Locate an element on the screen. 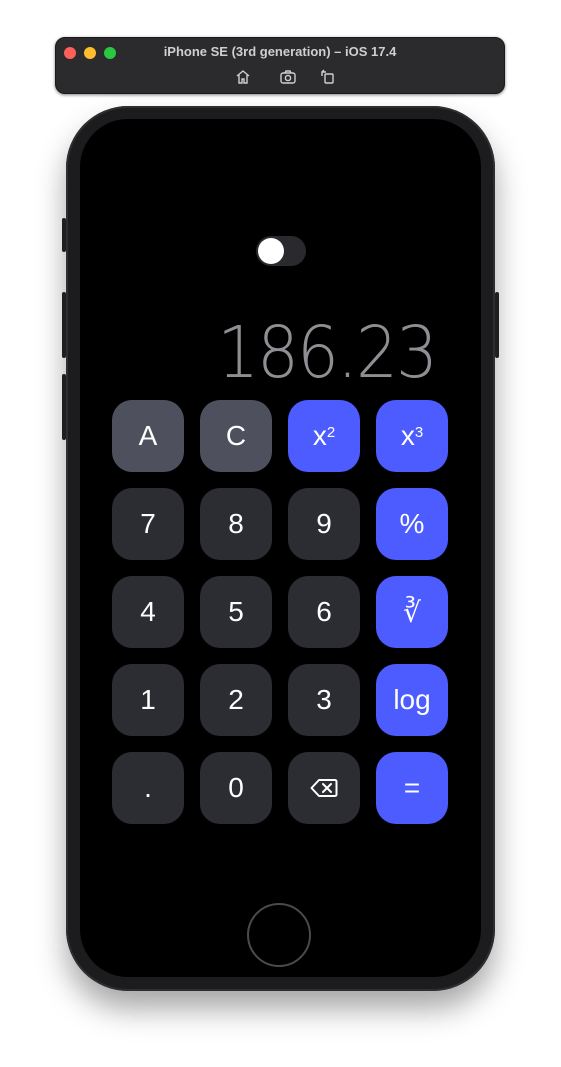  delete-left-icon is located at coordinates (324, 788).